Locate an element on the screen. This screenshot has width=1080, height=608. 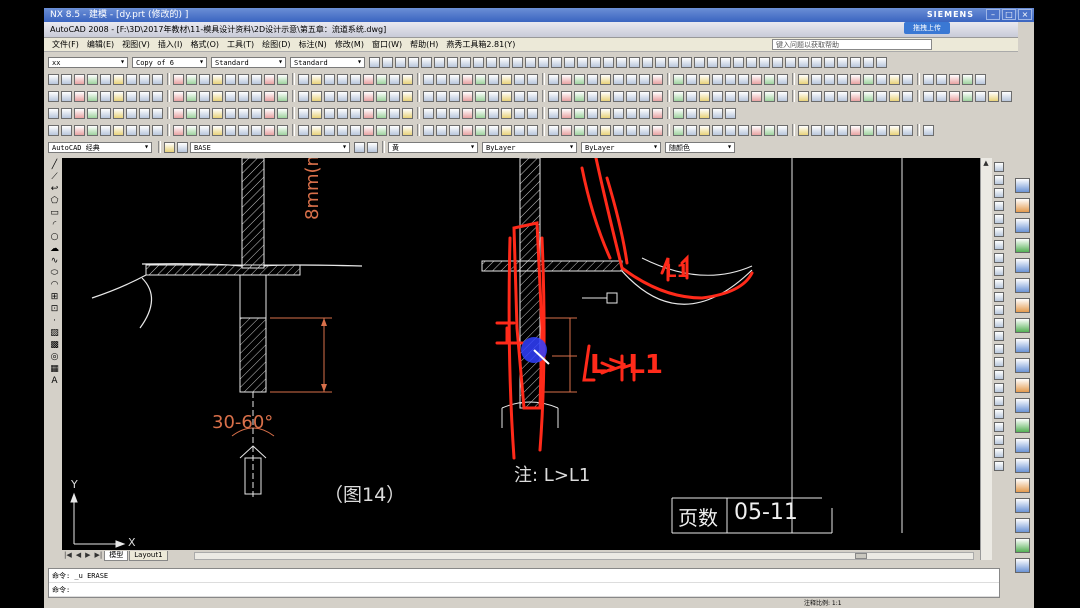
menu-insert: 插入(I) is located at coordinates (170, 44).